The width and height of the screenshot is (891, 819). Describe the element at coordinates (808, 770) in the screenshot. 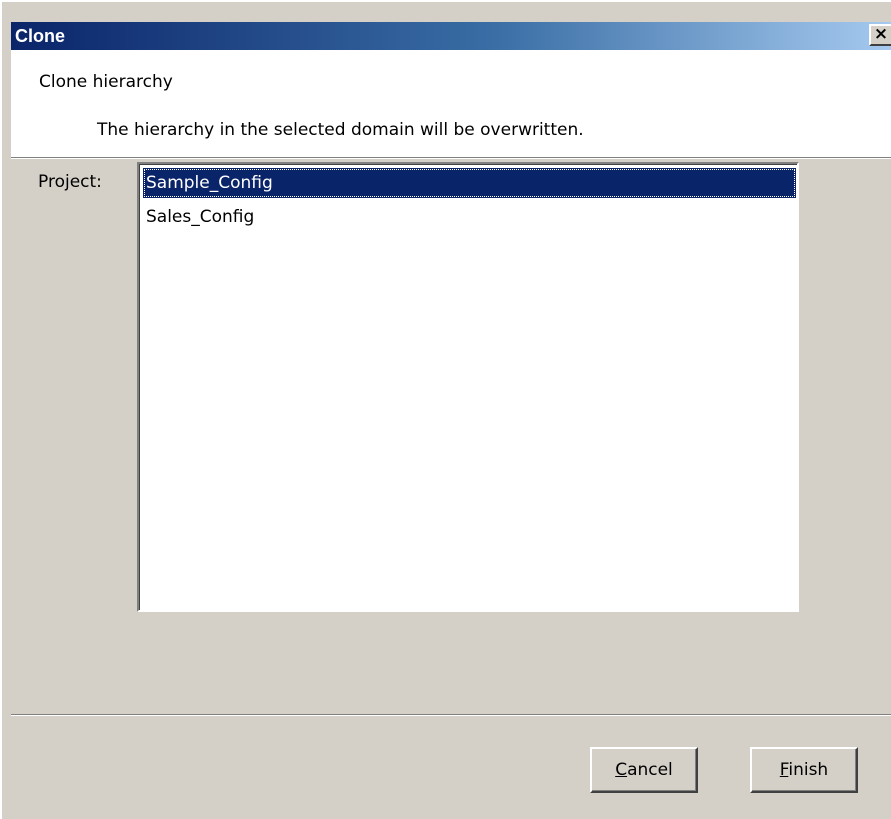

I see `finish-label: inish` at that location.